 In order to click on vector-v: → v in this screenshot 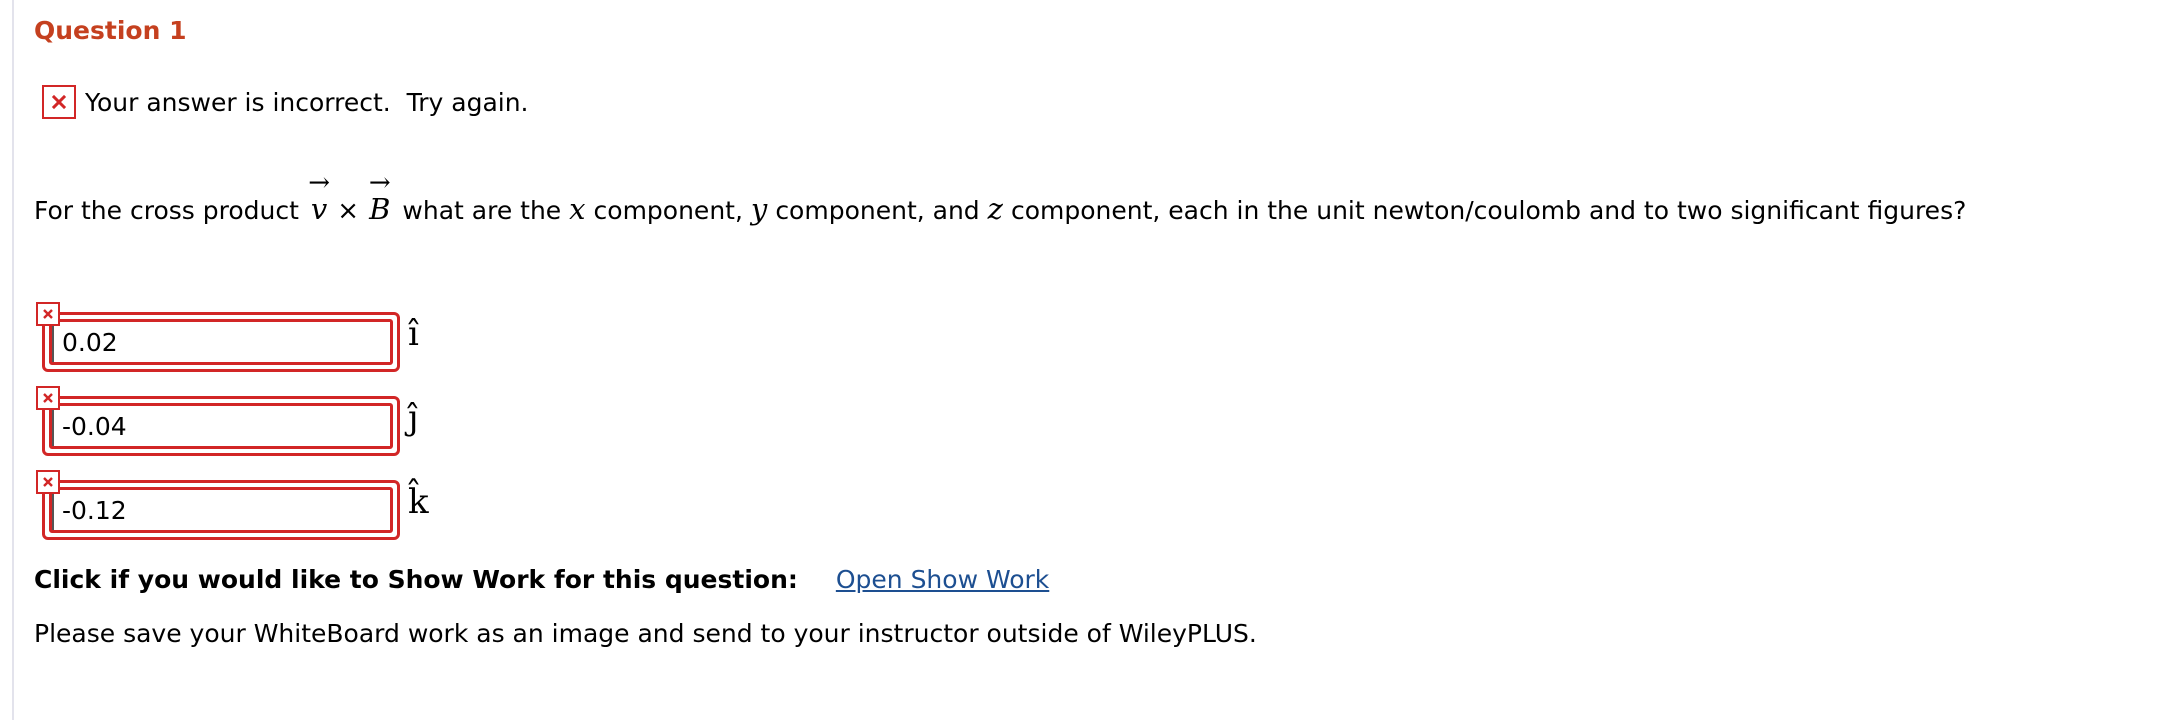, I will do `click(319, 198)`.